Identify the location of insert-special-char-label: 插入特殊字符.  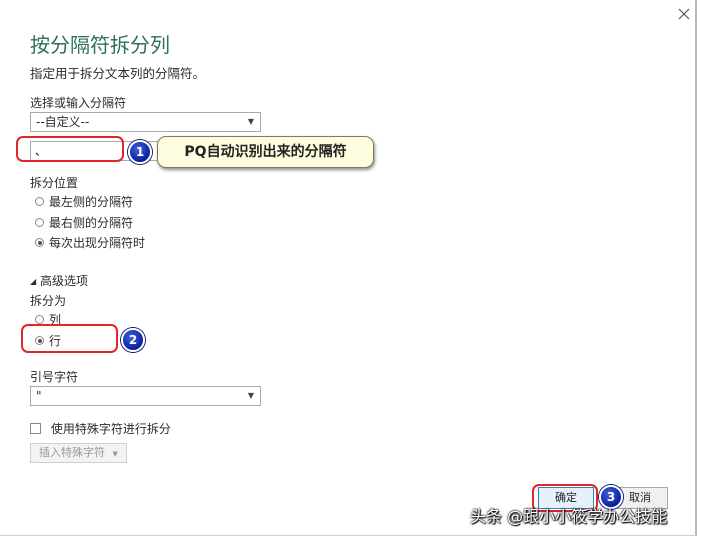
(72, 452).